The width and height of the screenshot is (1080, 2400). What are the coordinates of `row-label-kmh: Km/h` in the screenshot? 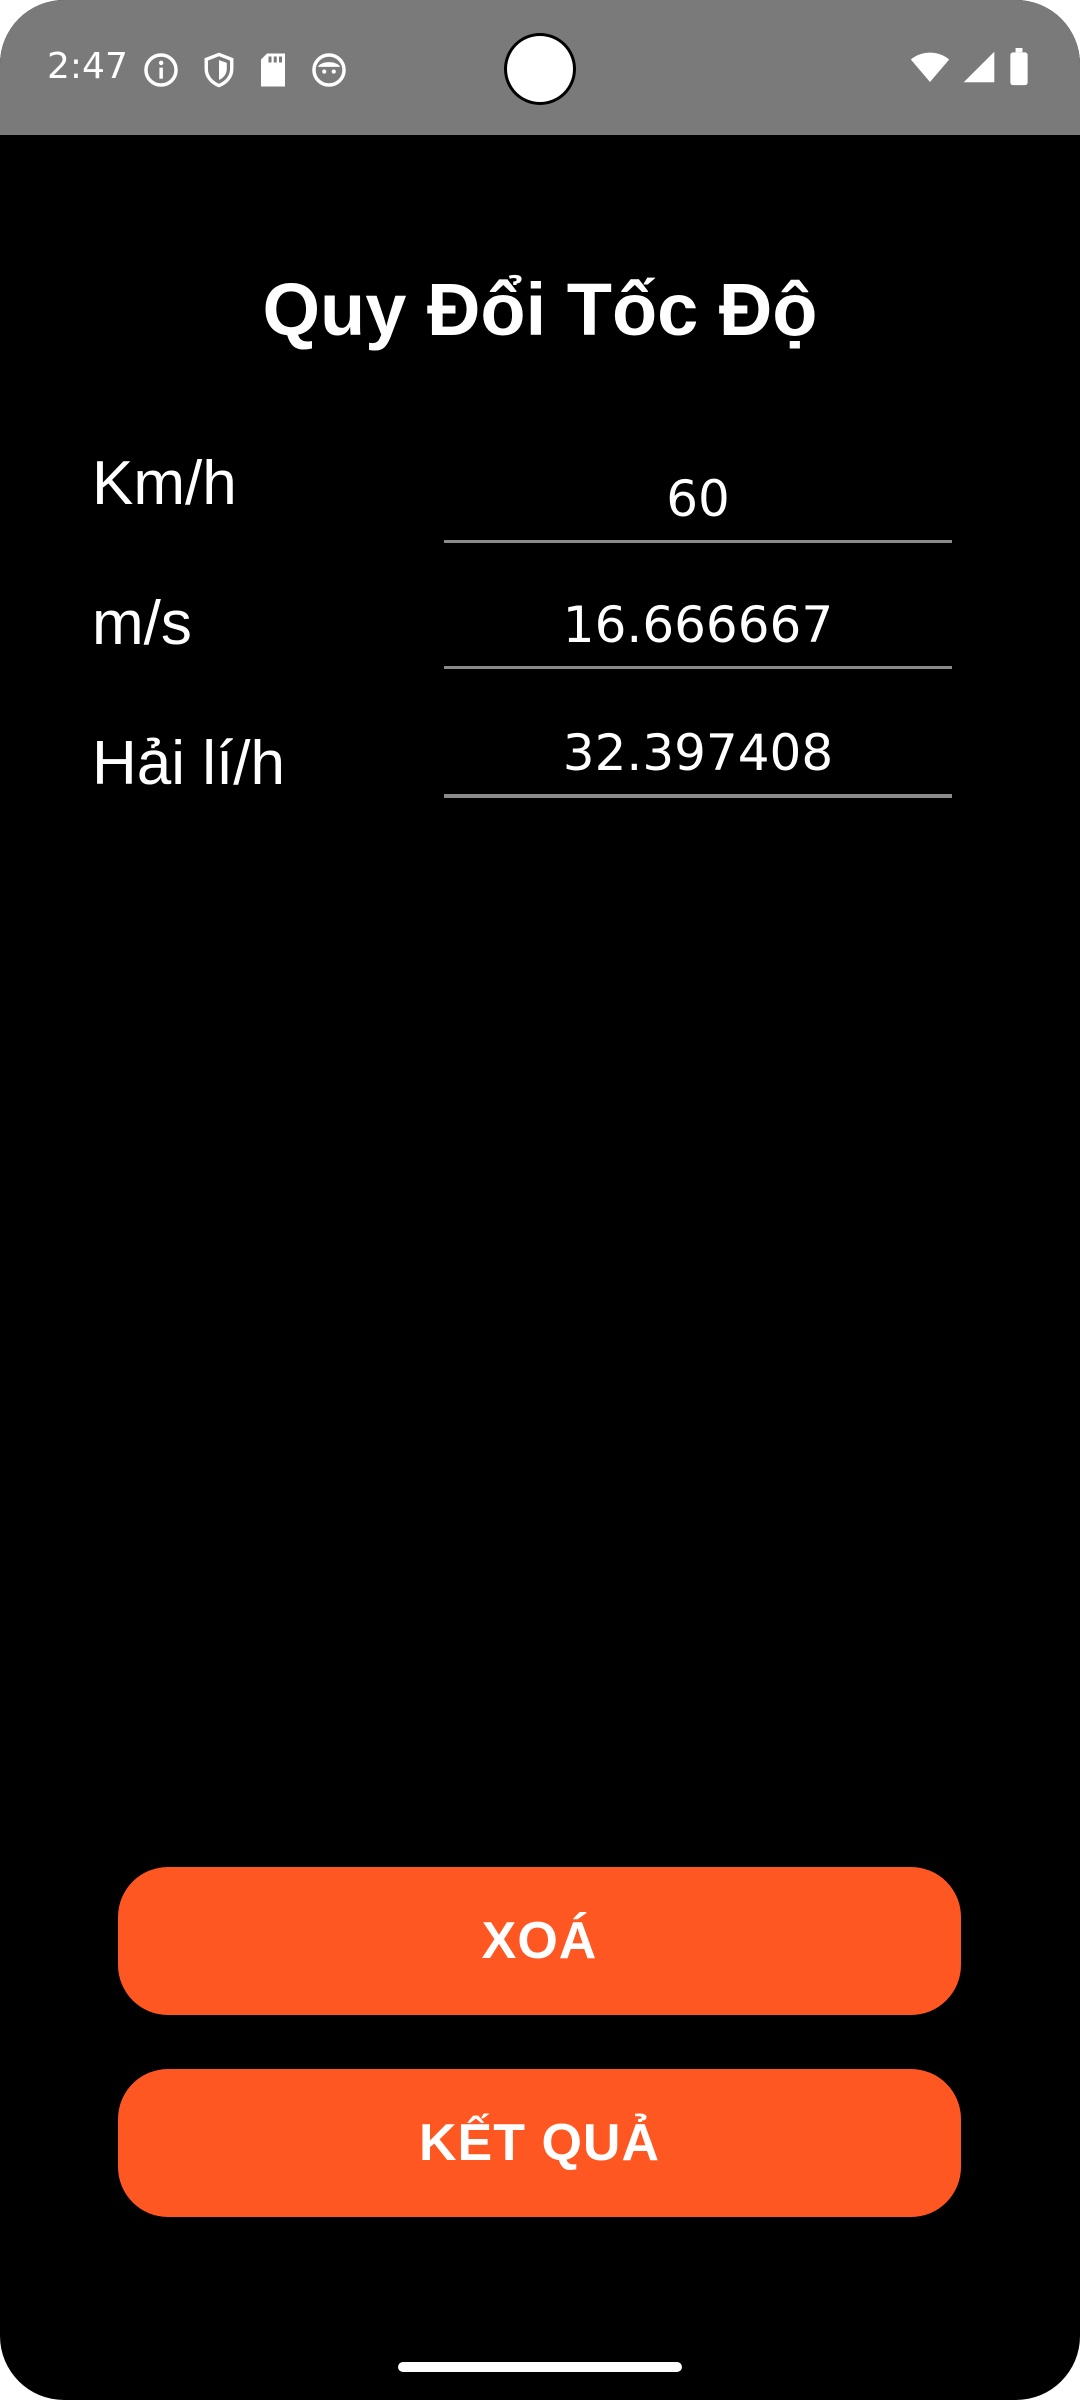 It's located at (164, 483).